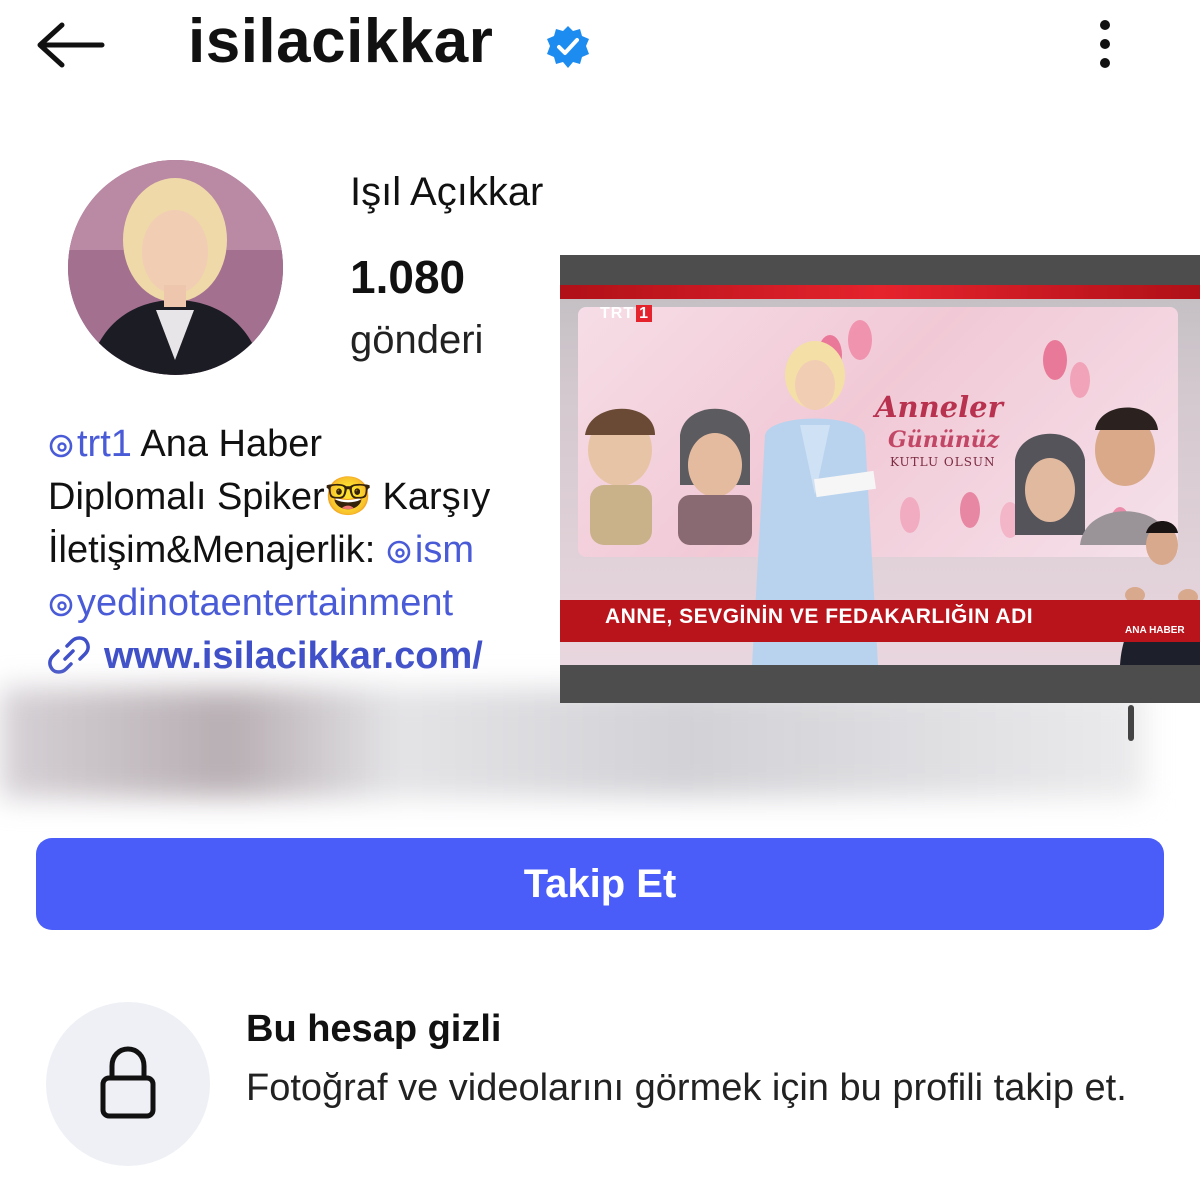 This screenshot has width=1200, height=1200. What do you see at coordinates (341, 41) in the screenshot?
I see `profile-username: isilacikkar` at bounding box center [341, 41].